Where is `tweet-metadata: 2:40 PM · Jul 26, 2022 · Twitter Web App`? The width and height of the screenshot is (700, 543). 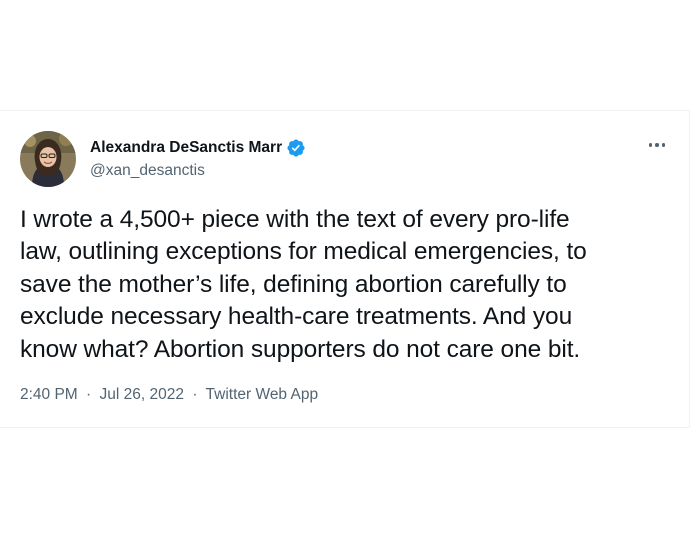
tweet-metadata: 2:40 PM · Jul 26, 2022 · Twitter Web App is located at coordinates (169, 395).